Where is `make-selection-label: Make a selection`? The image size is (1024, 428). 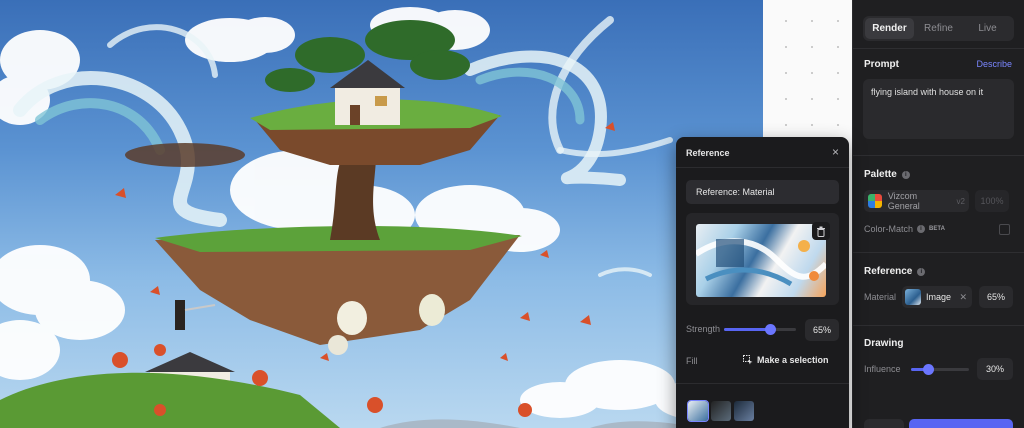 make-selection-label: Make a selection is located at coordinates (793, 360).